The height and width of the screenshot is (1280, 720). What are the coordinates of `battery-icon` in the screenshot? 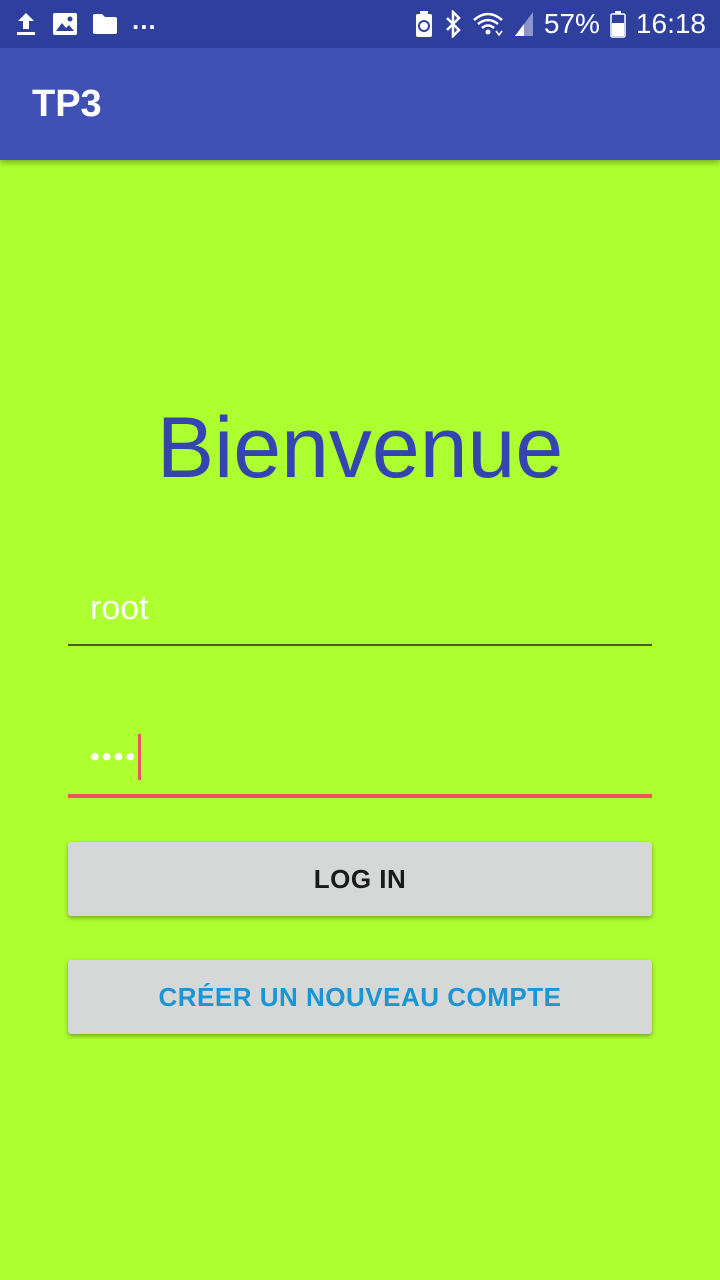 It's located at (618, 24).